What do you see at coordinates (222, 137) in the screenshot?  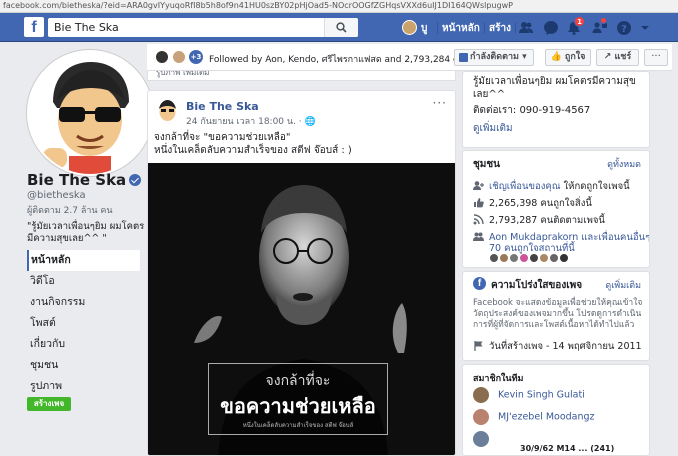 I see `post-text-line: จงกล้าที่จะ "ขอความช่วยเหลือ"` at bounding box center [222, 137].